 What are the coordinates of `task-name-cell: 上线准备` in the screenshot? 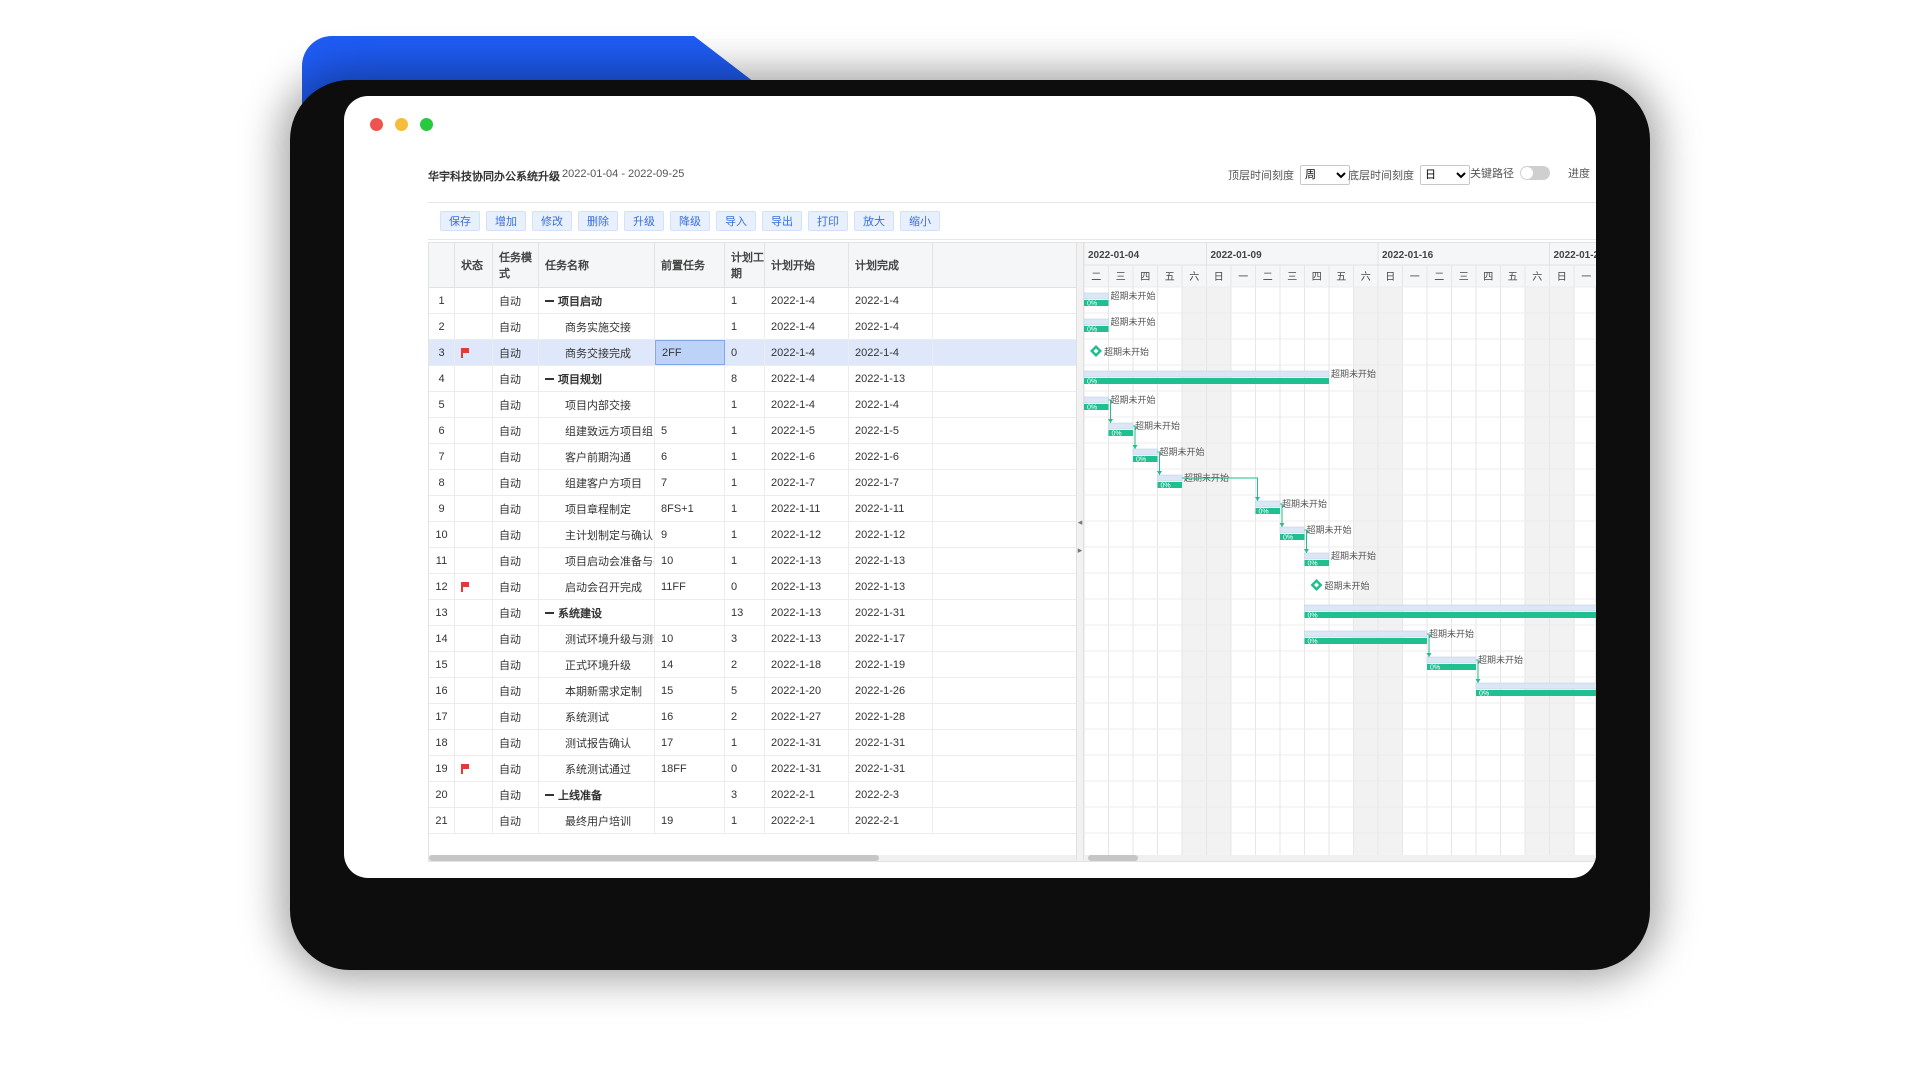 It's located at (597, 794).